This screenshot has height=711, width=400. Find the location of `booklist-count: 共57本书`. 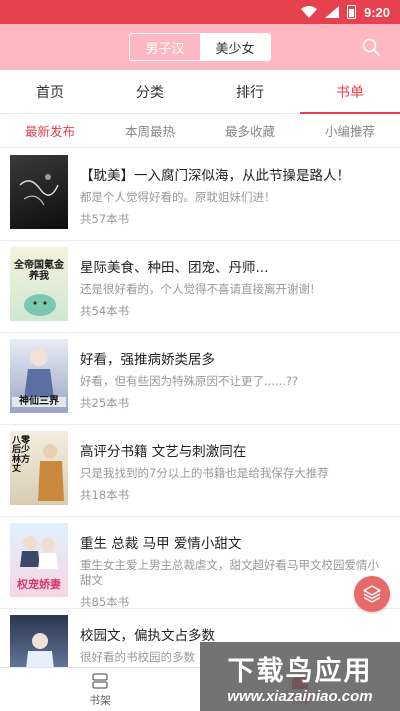

booklist-count: 共57本书 is located at coordinates (105, 219).